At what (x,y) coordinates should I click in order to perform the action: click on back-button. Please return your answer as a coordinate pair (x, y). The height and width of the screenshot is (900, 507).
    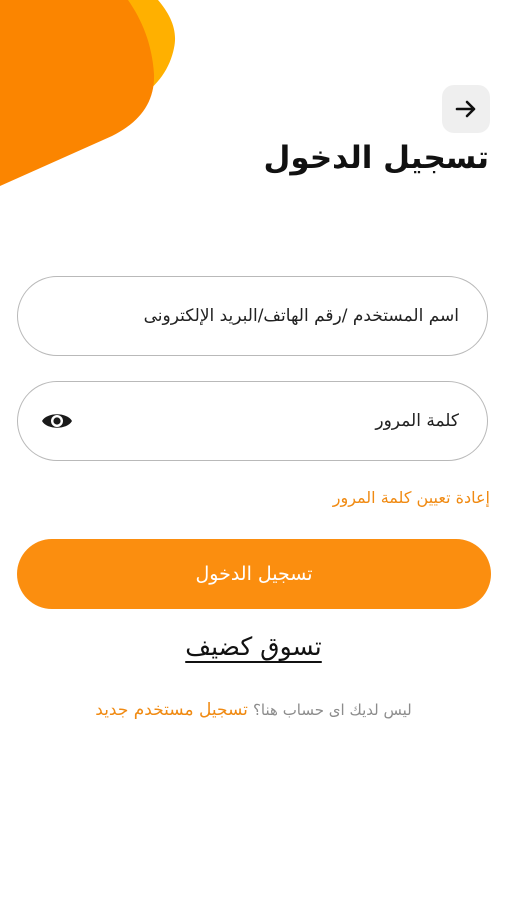
    Looking at the image, I should click on (466, 109).